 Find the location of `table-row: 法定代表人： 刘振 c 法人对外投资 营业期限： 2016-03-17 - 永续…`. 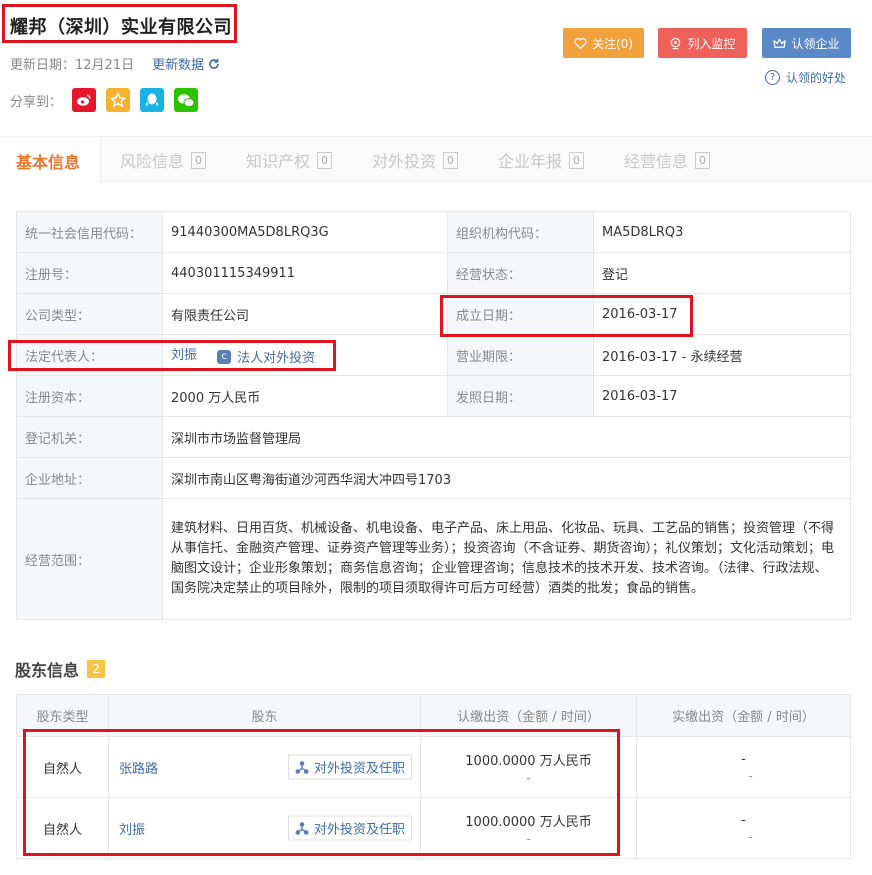

table-row: 法定代表人： 刘振 c 法人对外投资 营业期限： 2016-03-17 - 永续… is located at coordinates (433, 355).